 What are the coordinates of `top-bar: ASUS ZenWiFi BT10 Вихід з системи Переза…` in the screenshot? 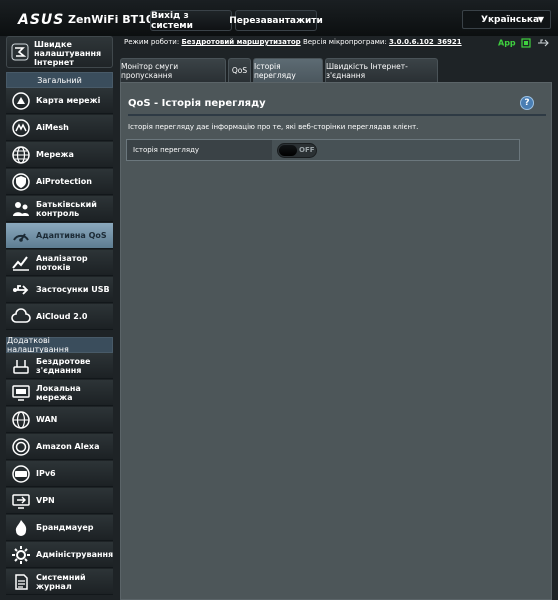 It's located at (279, 18).